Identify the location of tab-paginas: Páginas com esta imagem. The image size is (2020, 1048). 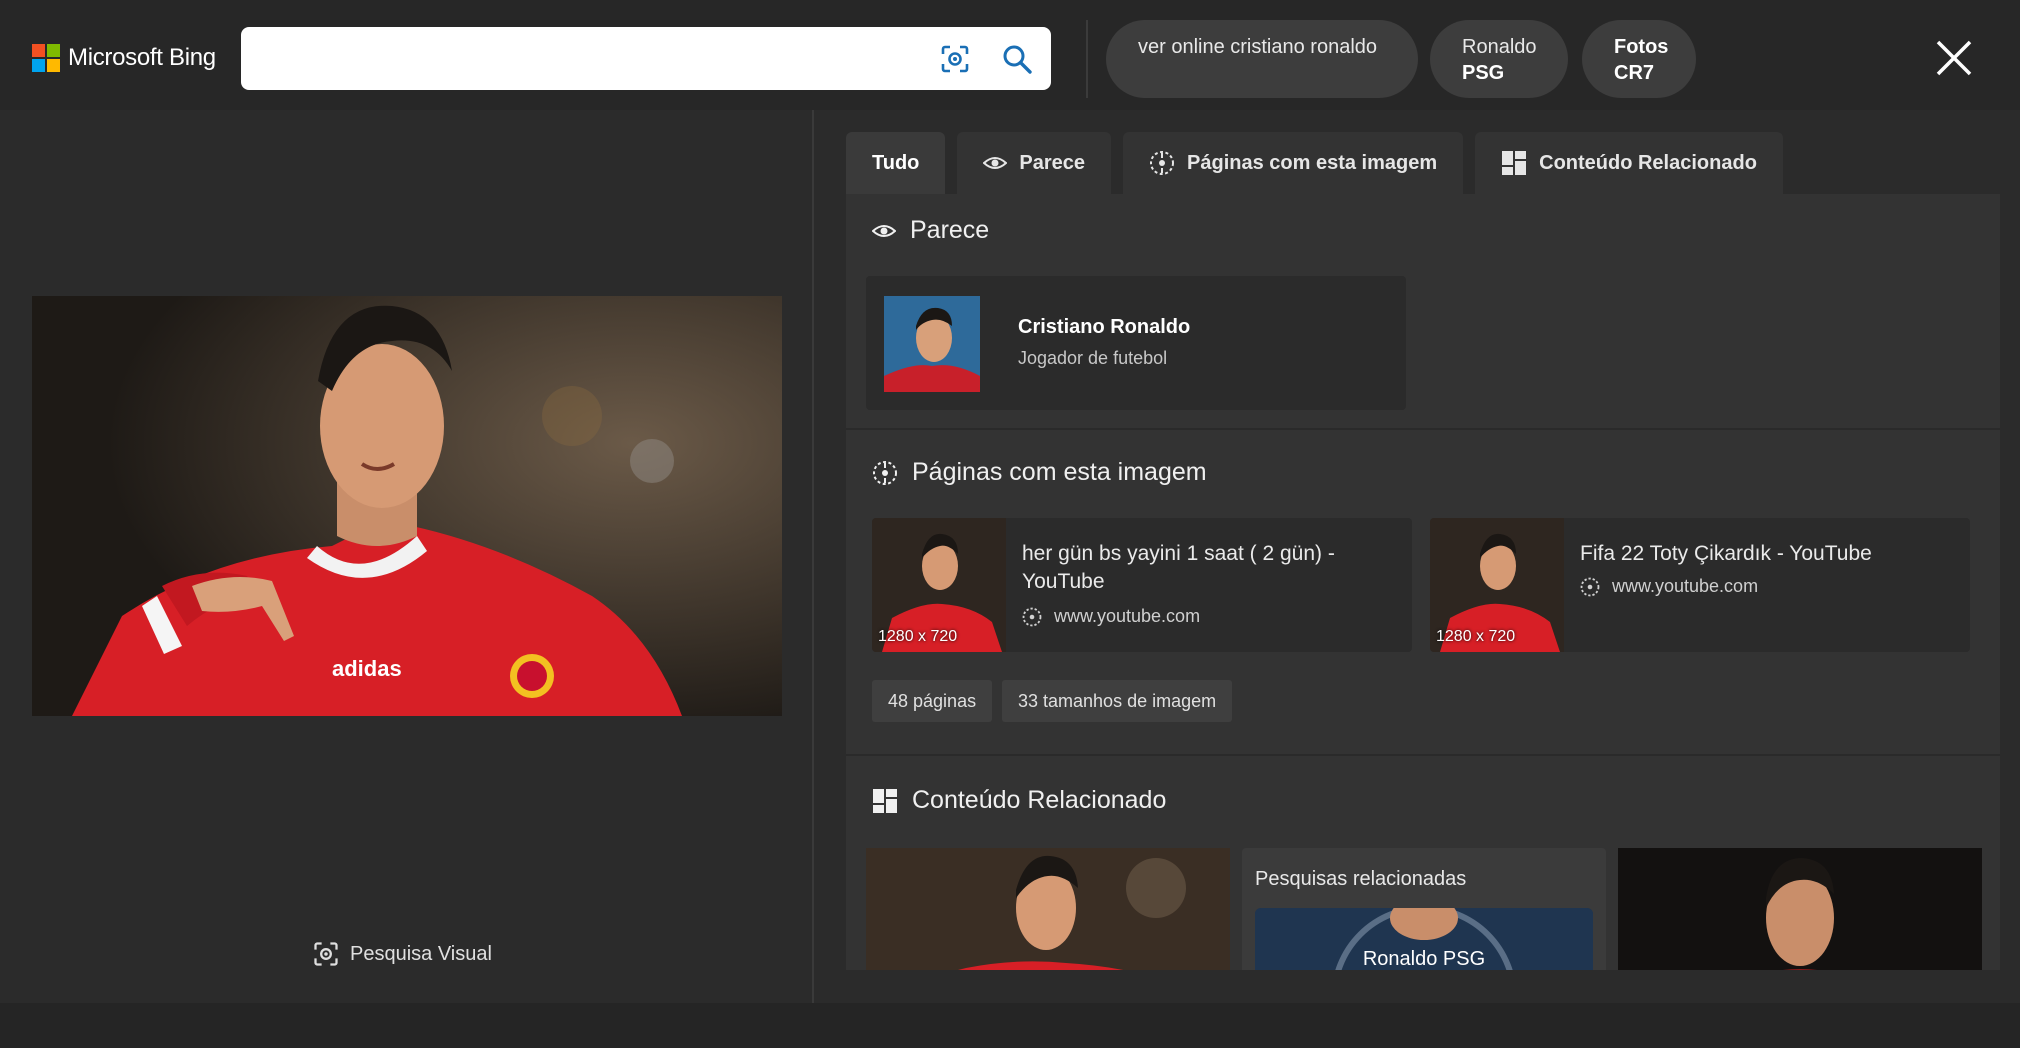
(1293, 163).